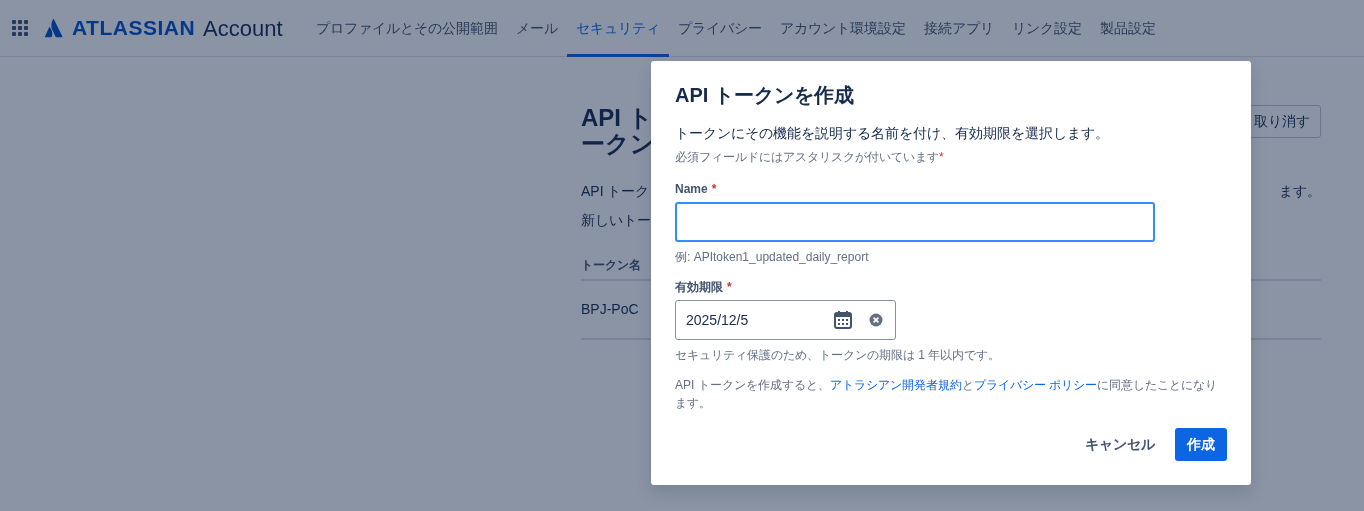 The image size is (1364, 511). I want to click on table-cell: BPJ-PoC, so click(610, 309).